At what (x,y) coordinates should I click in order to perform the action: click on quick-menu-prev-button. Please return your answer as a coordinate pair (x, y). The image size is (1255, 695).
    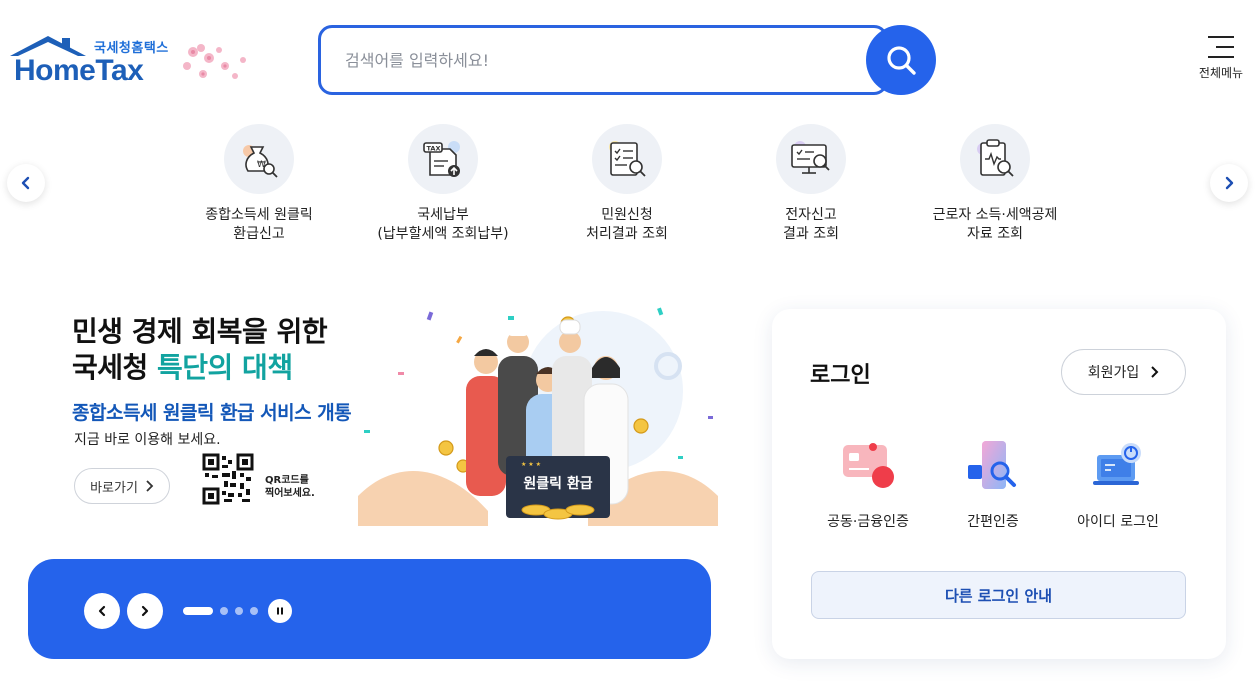
    Looking at the image, I should click on (26, 183).